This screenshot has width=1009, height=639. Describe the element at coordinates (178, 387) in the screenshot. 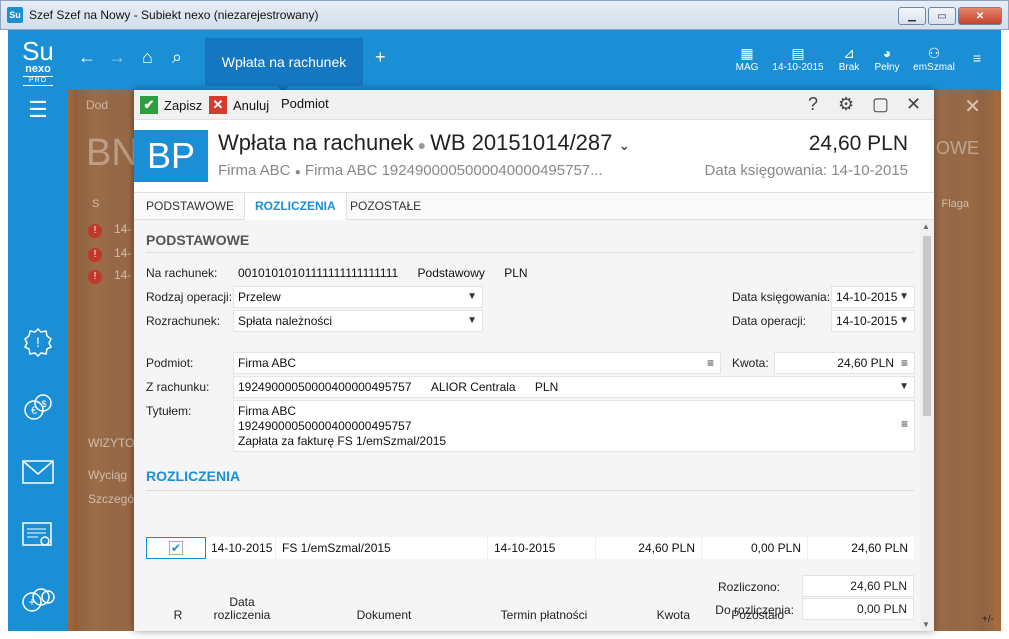

I see `from-account-label: Z rachunku:` at that location.